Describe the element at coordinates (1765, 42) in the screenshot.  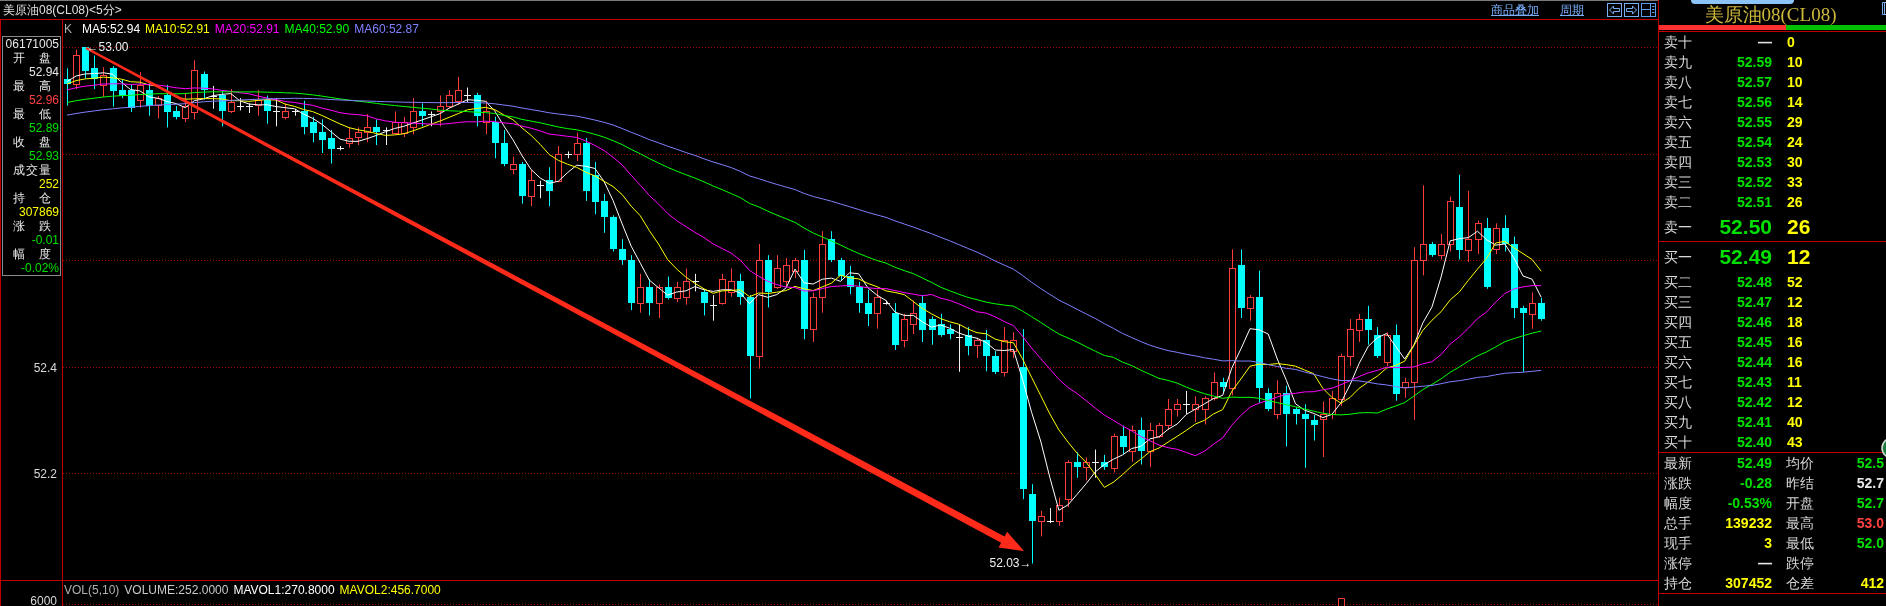
I see `ask-price: —` at that location.